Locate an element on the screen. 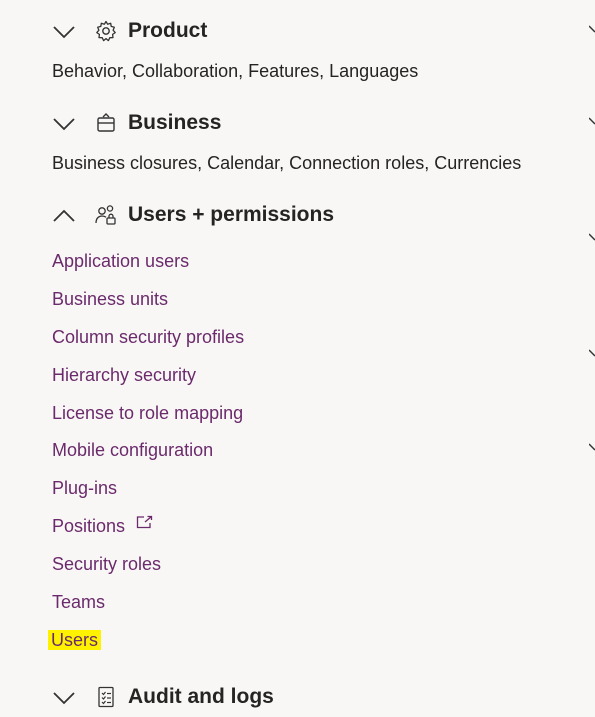 The width and height of the screenshot is (595, 717). link-business-units: Business units is located at coordinates (110, 299).